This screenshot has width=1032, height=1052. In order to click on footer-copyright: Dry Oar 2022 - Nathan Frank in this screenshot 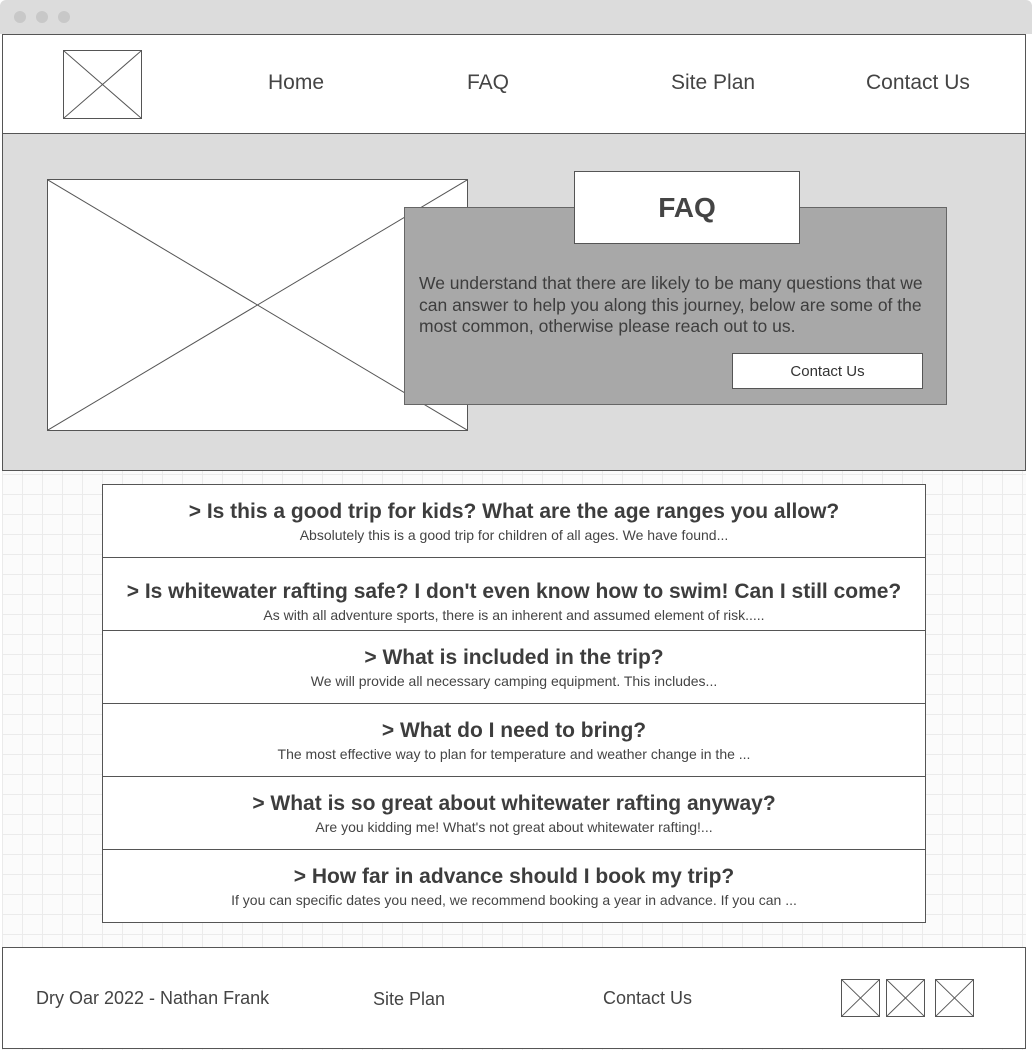, I will do `click(153, 998)`.